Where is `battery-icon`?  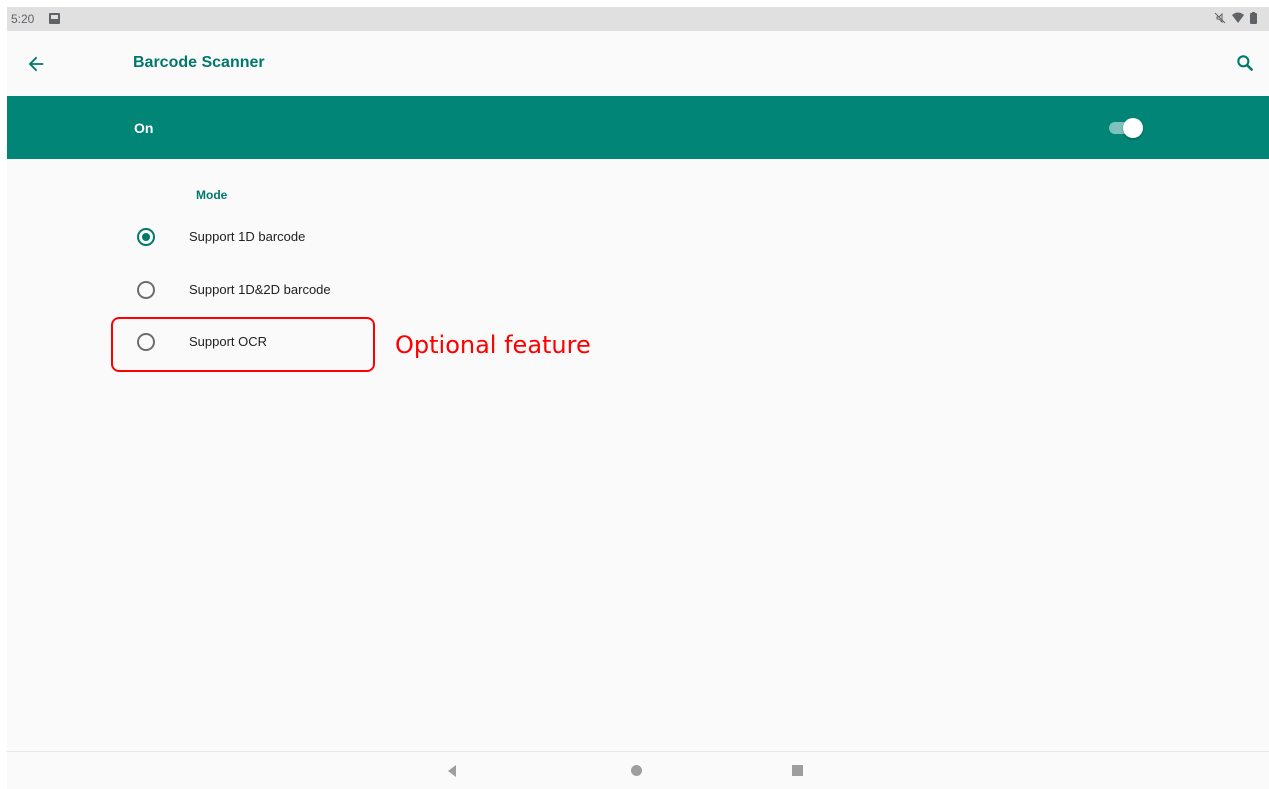 battery-icon is located at coordinates (1253, 18).